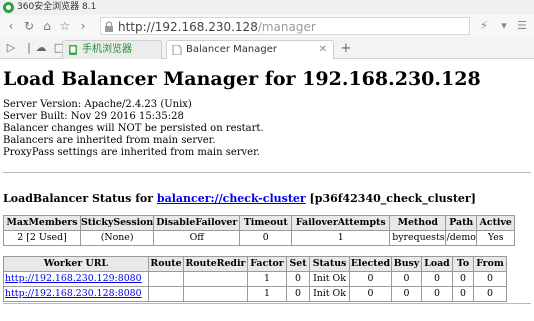  What do you see at coordinates (117, 223) in the screenshot?
I see `column-header: StickySession` at bounding box center [117, 223].